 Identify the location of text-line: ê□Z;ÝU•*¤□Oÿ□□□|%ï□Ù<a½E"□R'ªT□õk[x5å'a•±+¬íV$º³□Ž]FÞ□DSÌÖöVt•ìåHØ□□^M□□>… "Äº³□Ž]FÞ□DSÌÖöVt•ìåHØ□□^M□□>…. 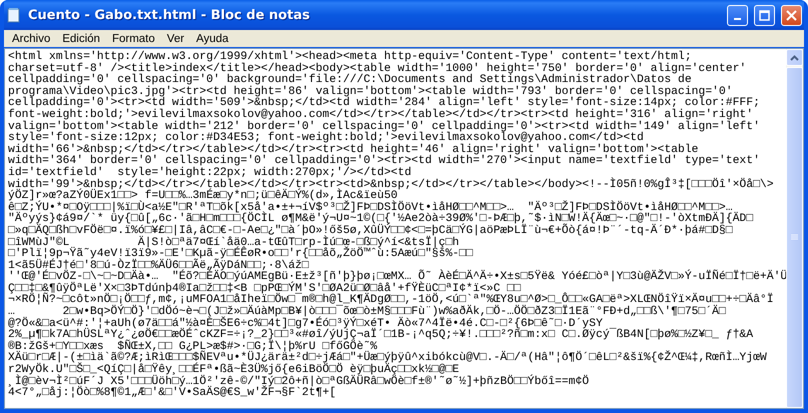
(370, 208).